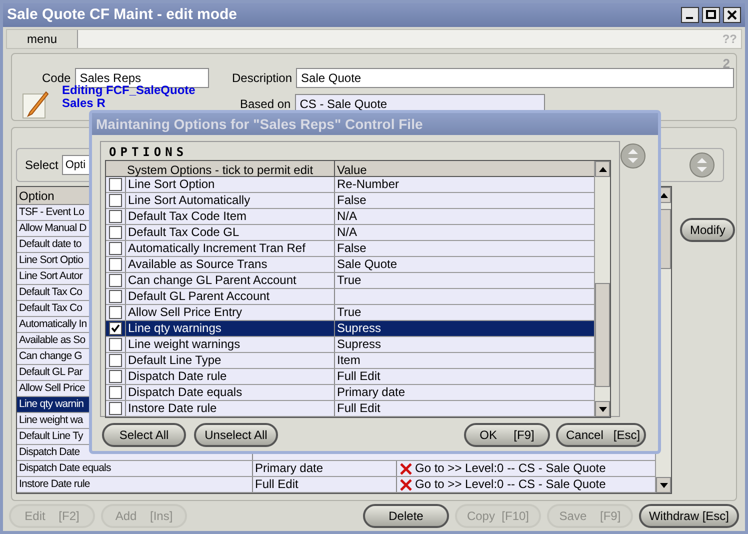  What do you see at coordinates (230, 360) in the screenshot?
I see `option-cell: Default Line Type` at bounding box center [230, 360].